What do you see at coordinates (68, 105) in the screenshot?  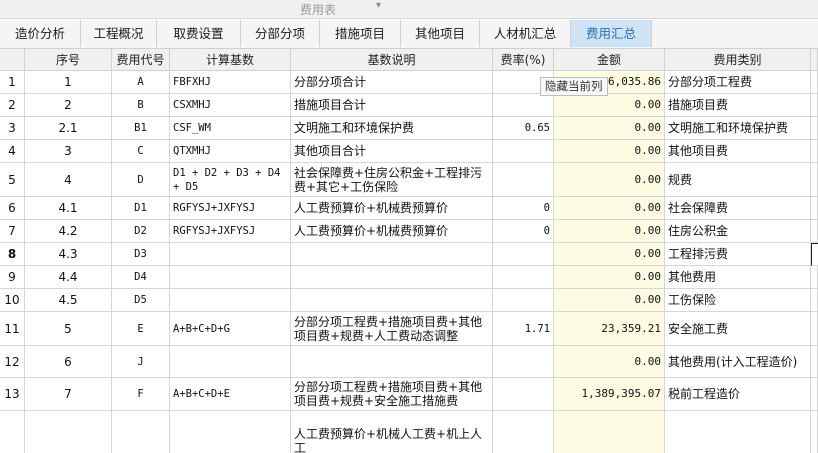 I see `cell-seq: 2` at bounding box center [68, 105].